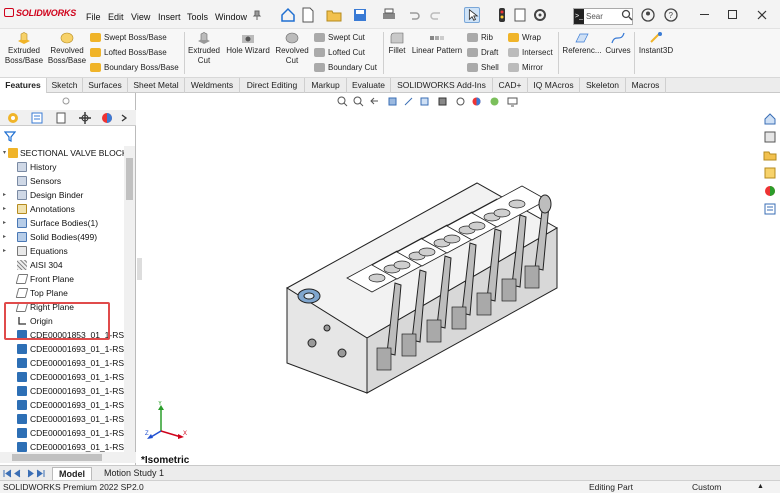 The height and width of the screenshot is (493, 780). Describe the element at coordinates (480, 38) in the screenshot. I see `rib-button: Rib` at that location.